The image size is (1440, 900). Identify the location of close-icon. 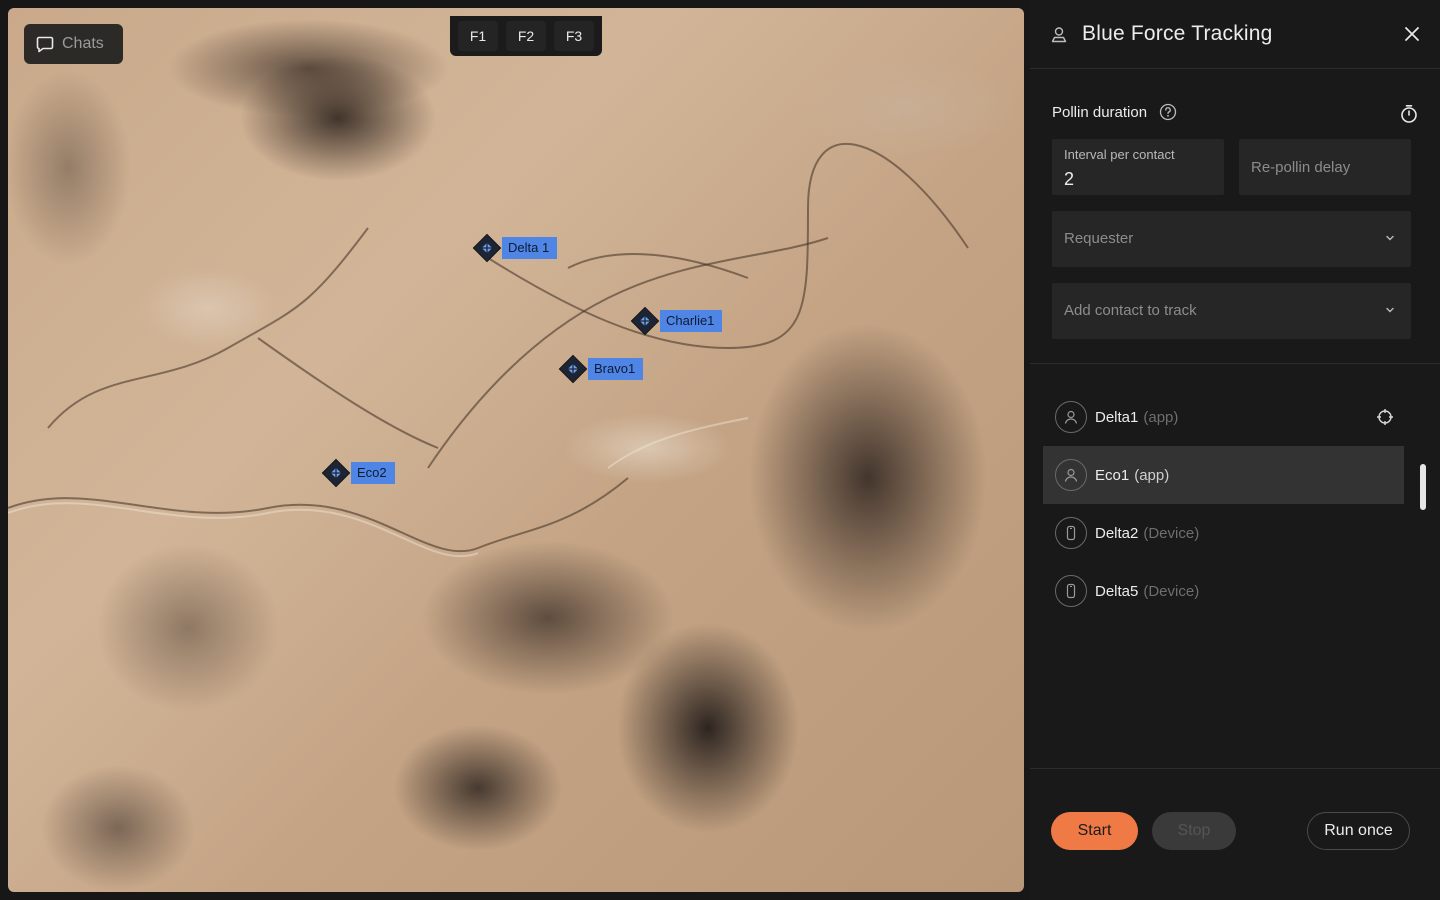
(1412, 34).